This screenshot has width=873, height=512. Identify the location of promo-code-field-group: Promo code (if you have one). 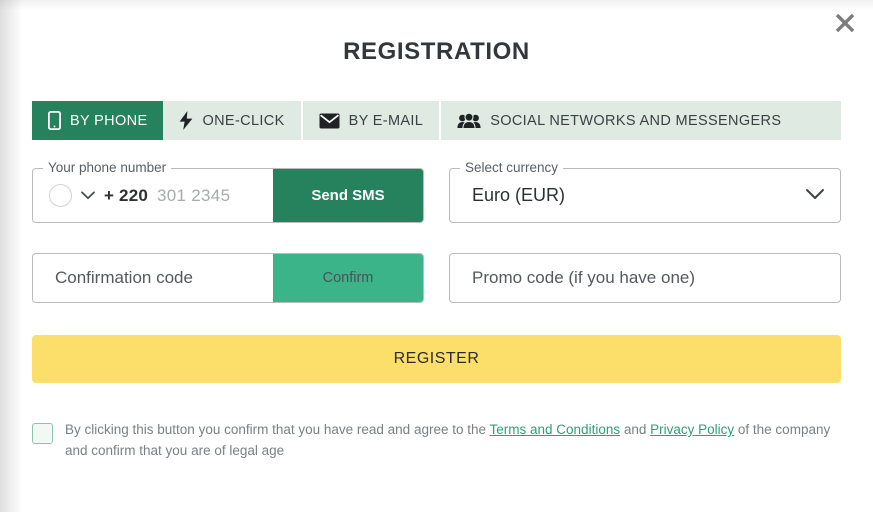
(645, 278).